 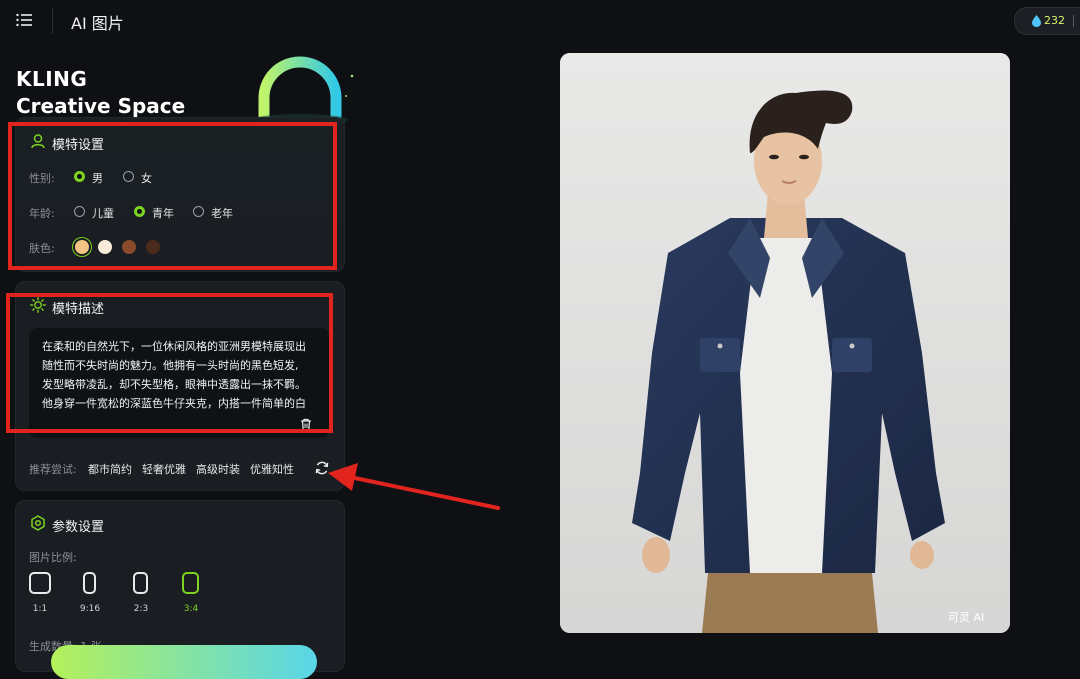 I want to click on annotation-arrow, so click(x=414, y=486).